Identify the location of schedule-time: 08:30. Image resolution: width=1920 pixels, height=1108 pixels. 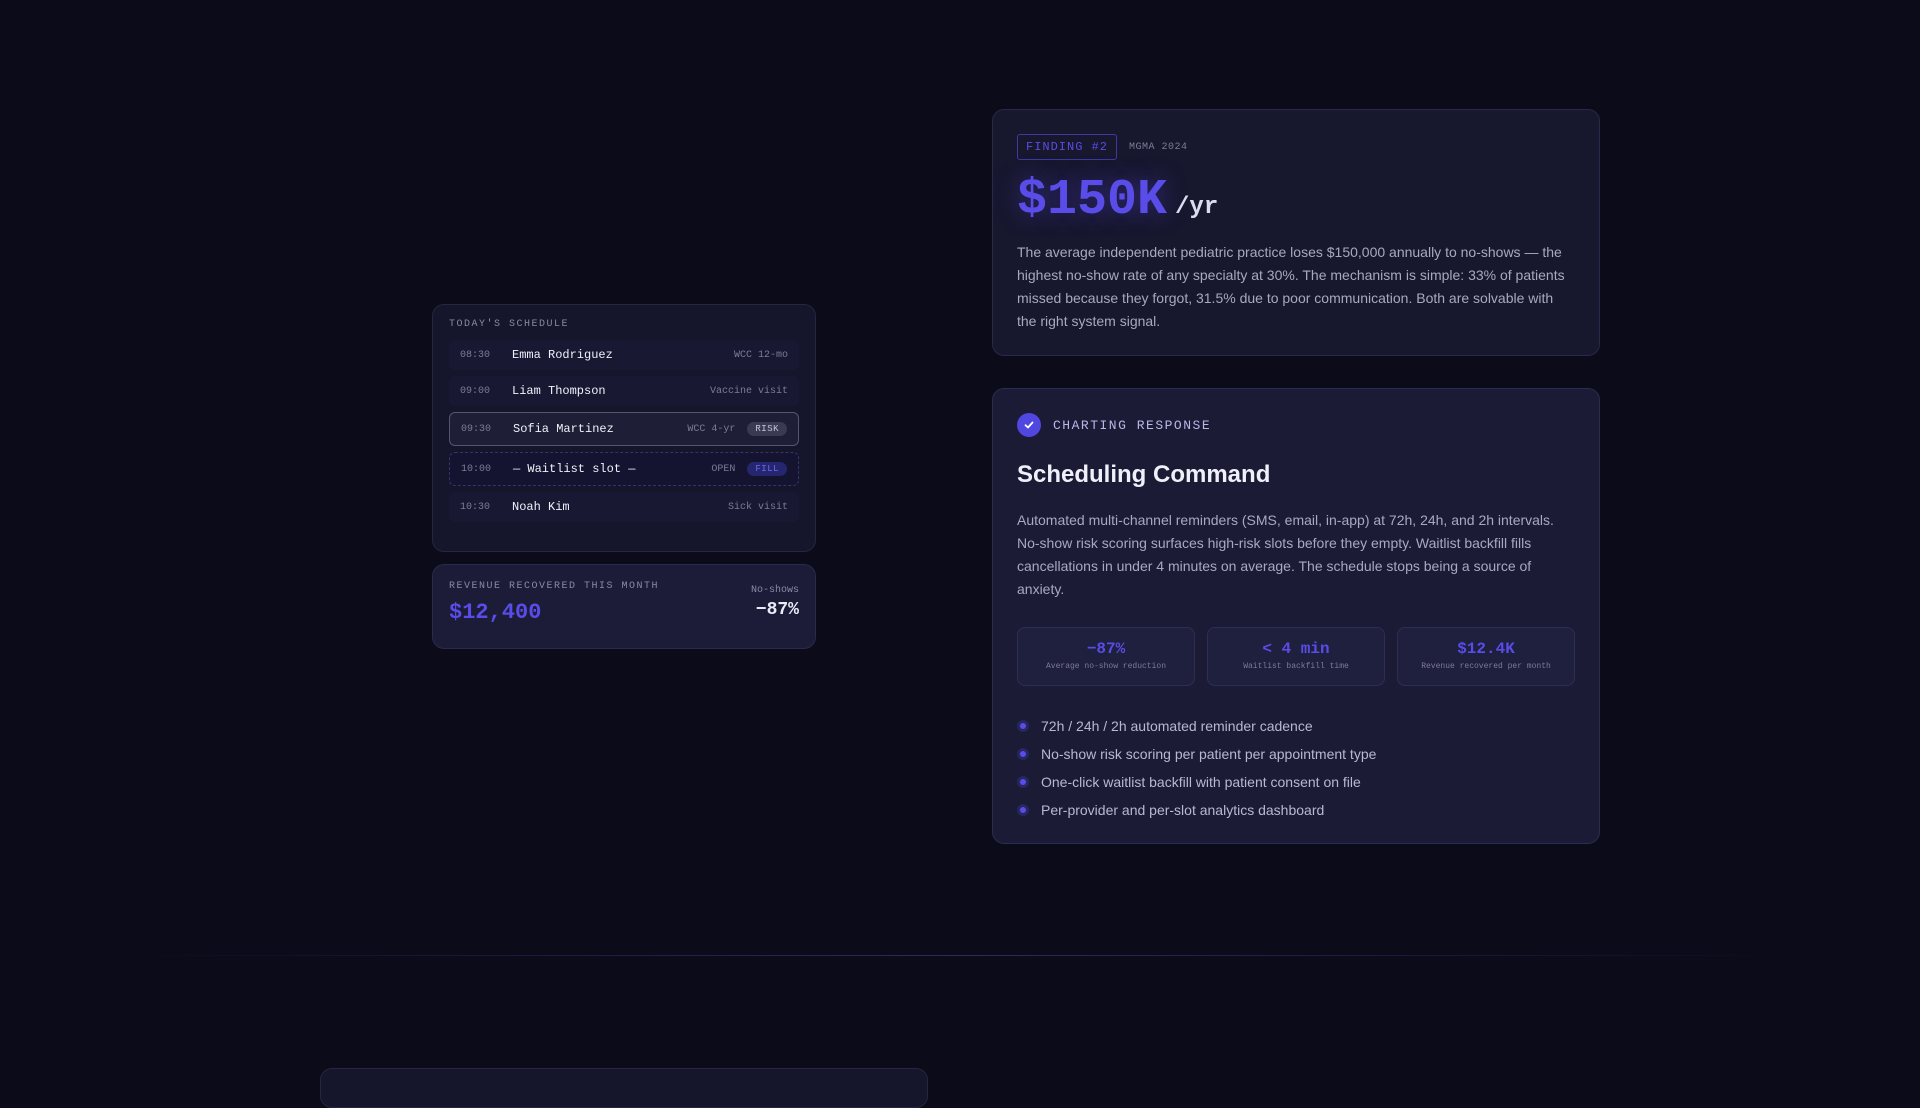
(475, 355).